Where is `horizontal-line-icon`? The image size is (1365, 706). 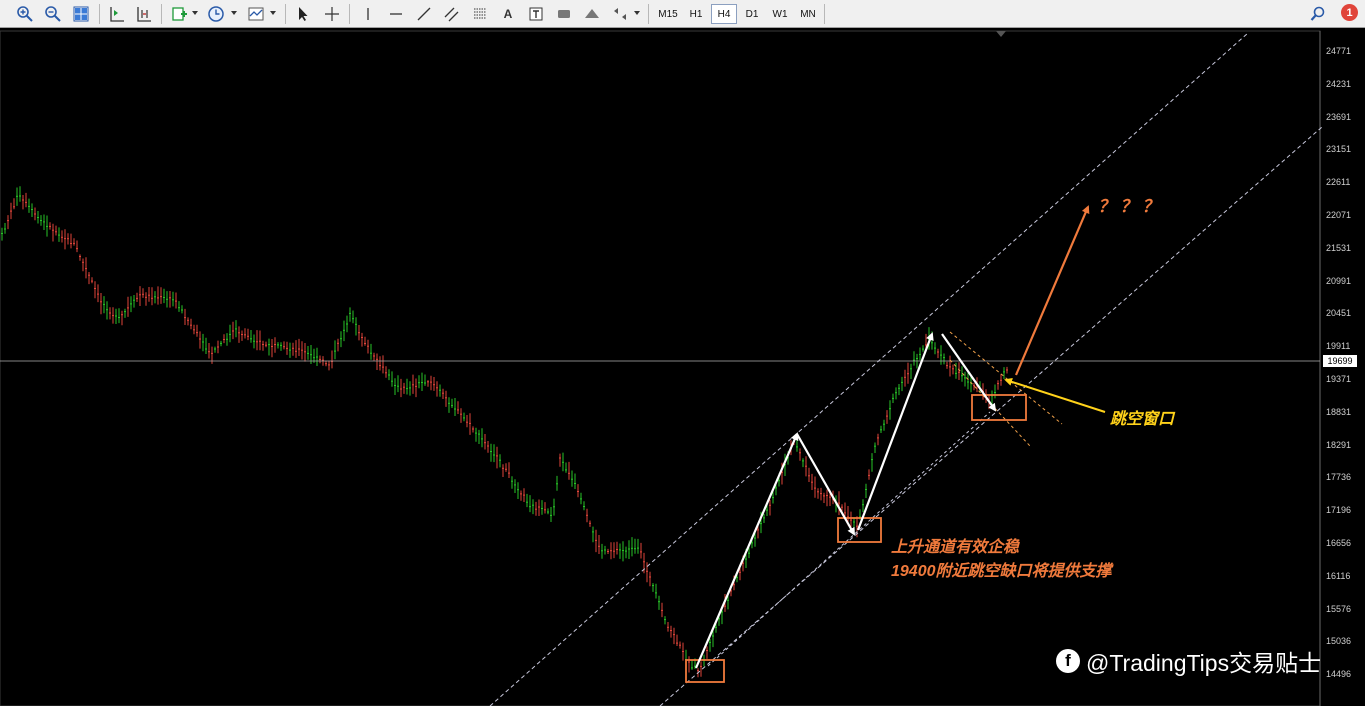 horizontal-line-icon is located at coordinates (396, 14).